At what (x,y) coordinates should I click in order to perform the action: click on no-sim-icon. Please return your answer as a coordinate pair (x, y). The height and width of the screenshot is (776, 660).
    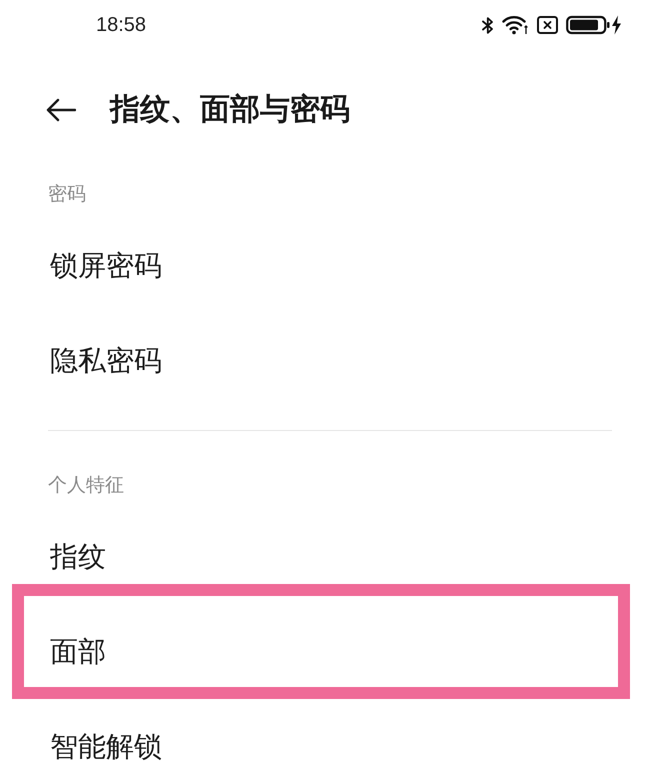
    Looking at the image, I should click on (547, 25).